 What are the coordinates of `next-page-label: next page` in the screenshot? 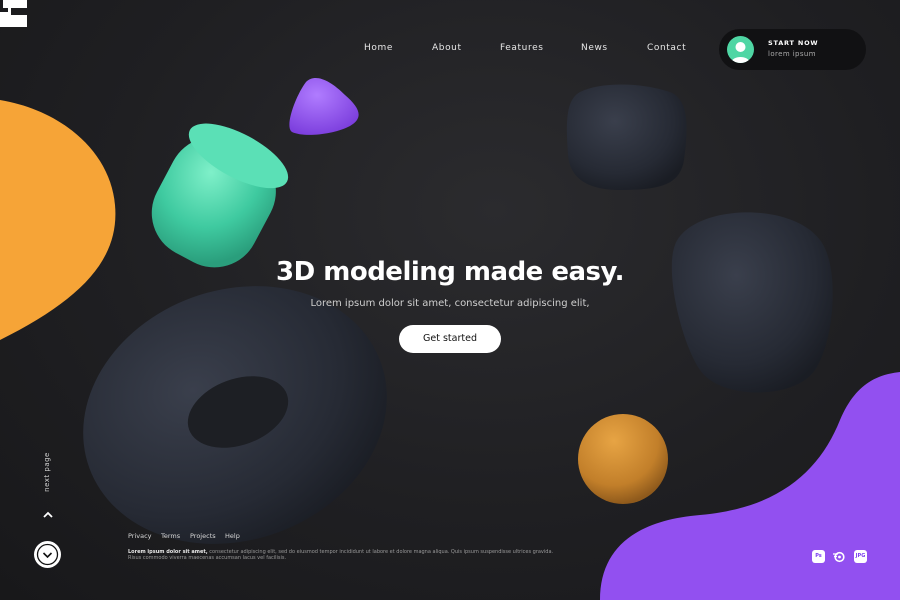 It's located at (47, 472).